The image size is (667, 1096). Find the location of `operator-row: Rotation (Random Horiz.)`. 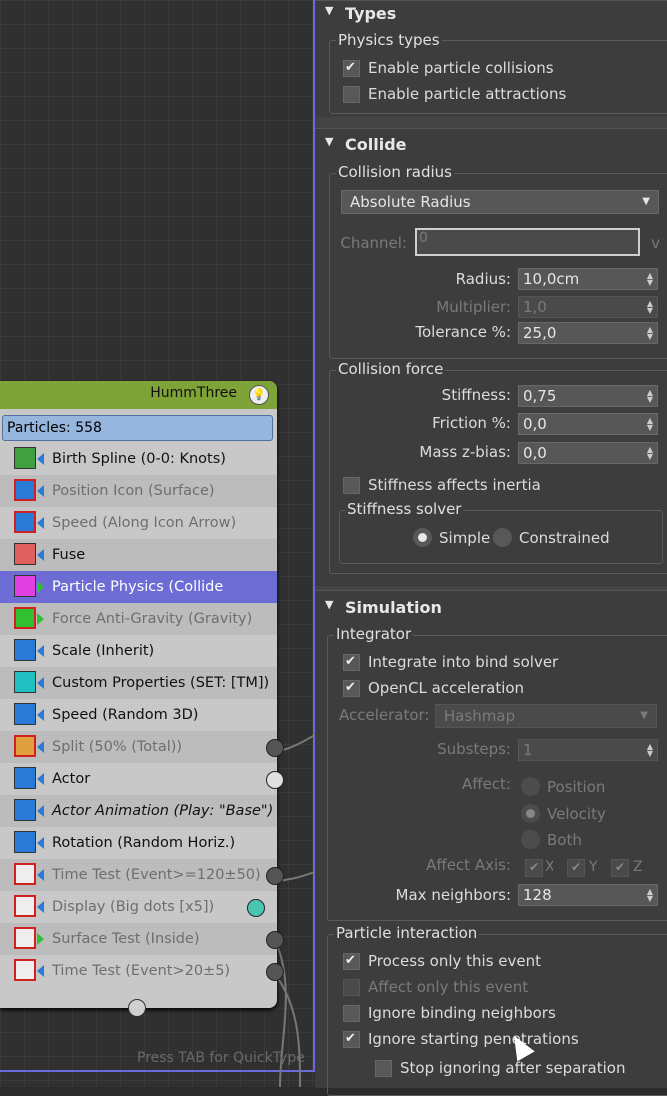

operator-row: Rotation (Random Horiz.) is located at coordinates (138, 843).